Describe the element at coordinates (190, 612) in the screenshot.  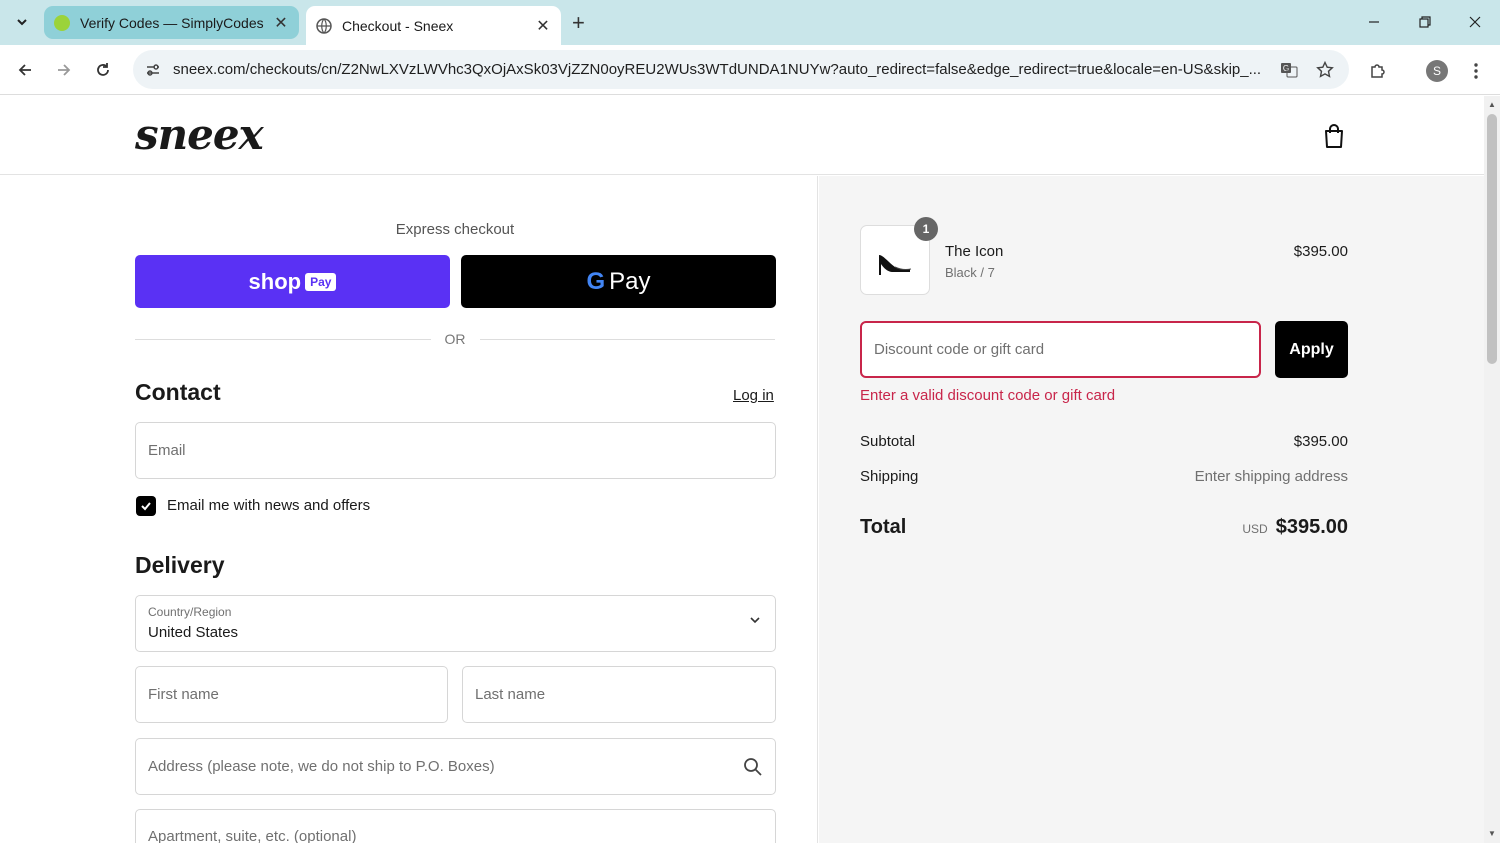
I see `country-label: Country/Region` at that location.